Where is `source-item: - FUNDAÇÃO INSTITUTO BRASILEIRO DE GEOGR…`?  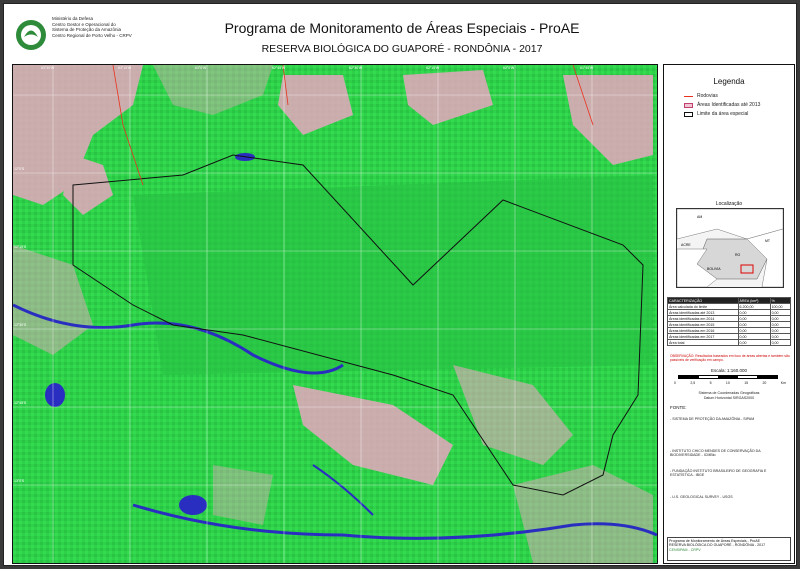
source-item: - FUNDAÇÃO INSTITUTO BRASILEIRO DE GEOGR… is located at coordinates (718, 473).